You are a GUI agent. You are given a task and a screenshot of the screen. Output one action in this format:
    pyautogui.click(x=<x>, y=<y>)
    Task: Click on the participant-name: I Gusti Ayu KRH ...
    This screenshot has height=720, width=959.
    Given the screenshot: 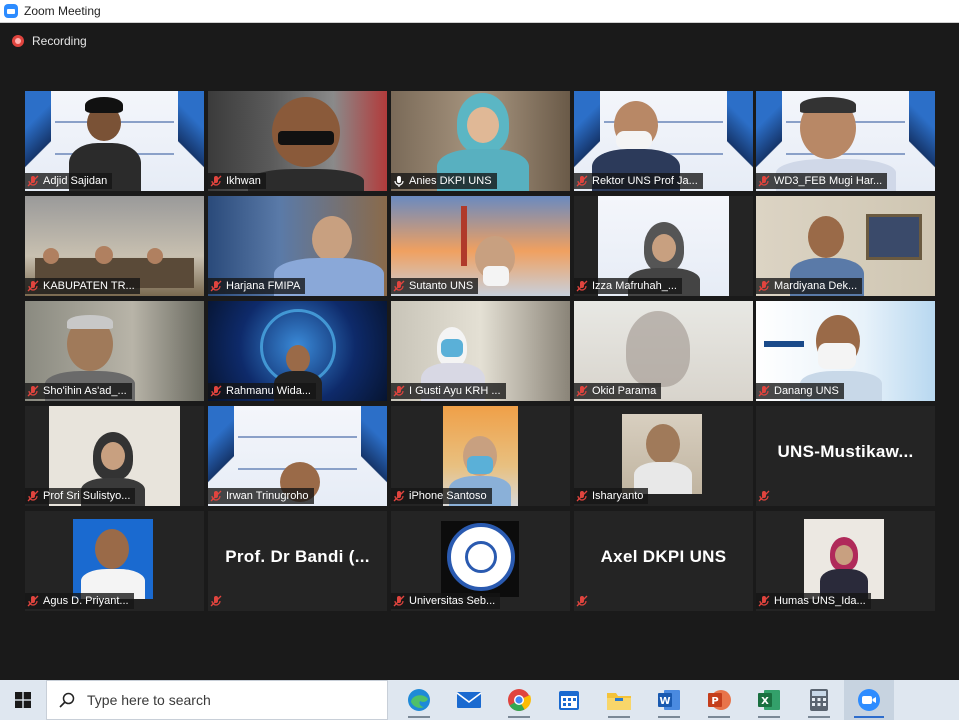 What is the action you would take?
    pyautogui.click(x=448, y=391)
    